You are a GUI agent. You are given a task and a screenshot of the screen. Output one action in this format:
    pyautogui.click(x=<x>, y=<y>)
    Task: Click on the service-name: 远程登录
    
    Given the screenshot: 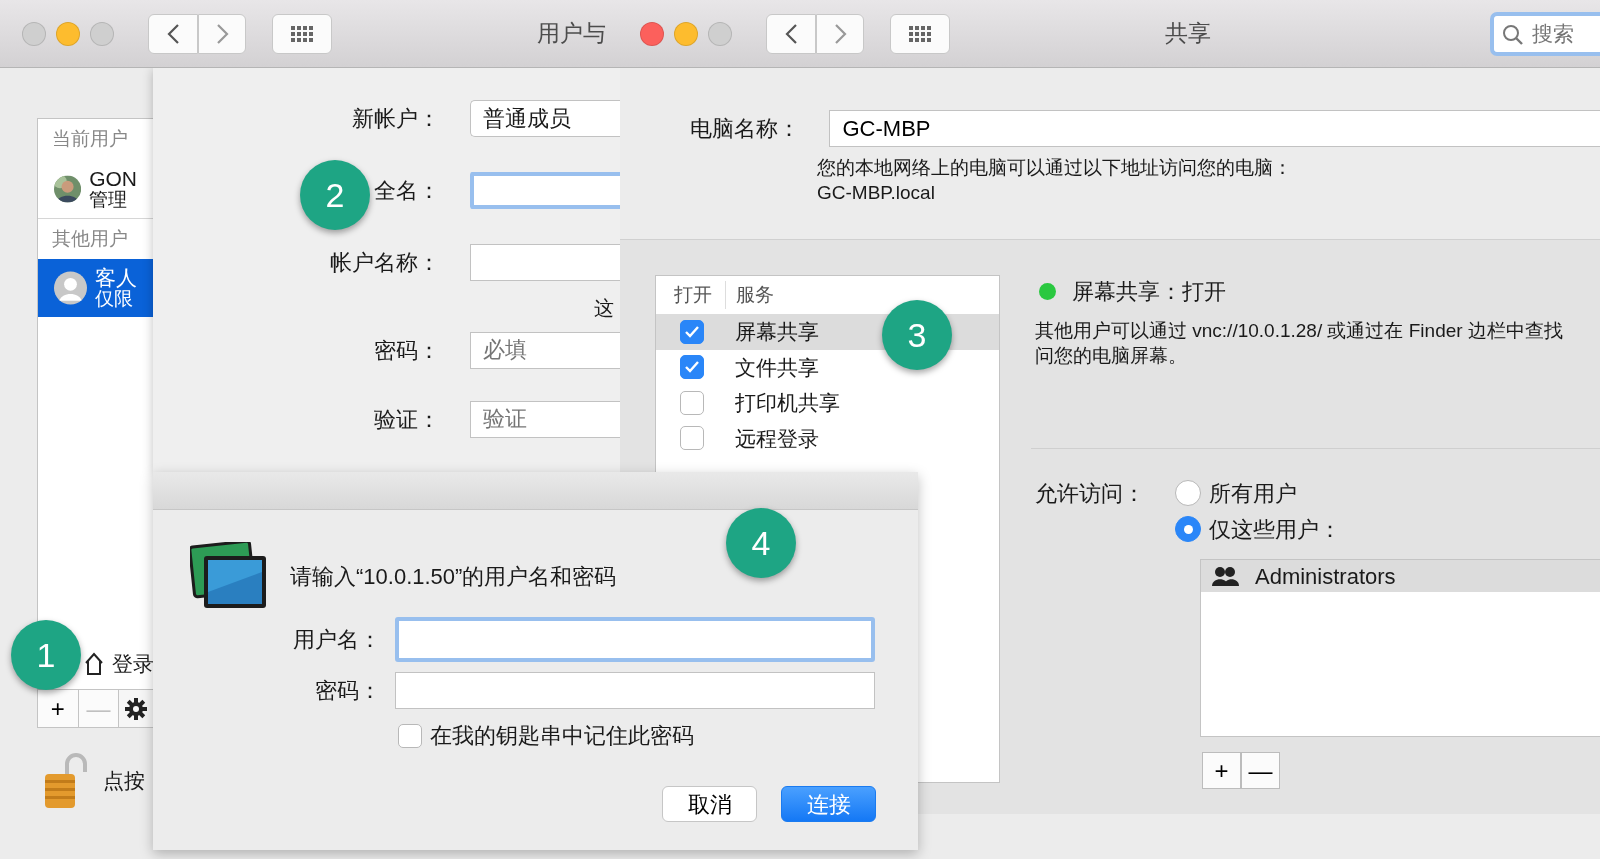 What is the action you would take?
    pyautogui.click(x=777, y=438)
    